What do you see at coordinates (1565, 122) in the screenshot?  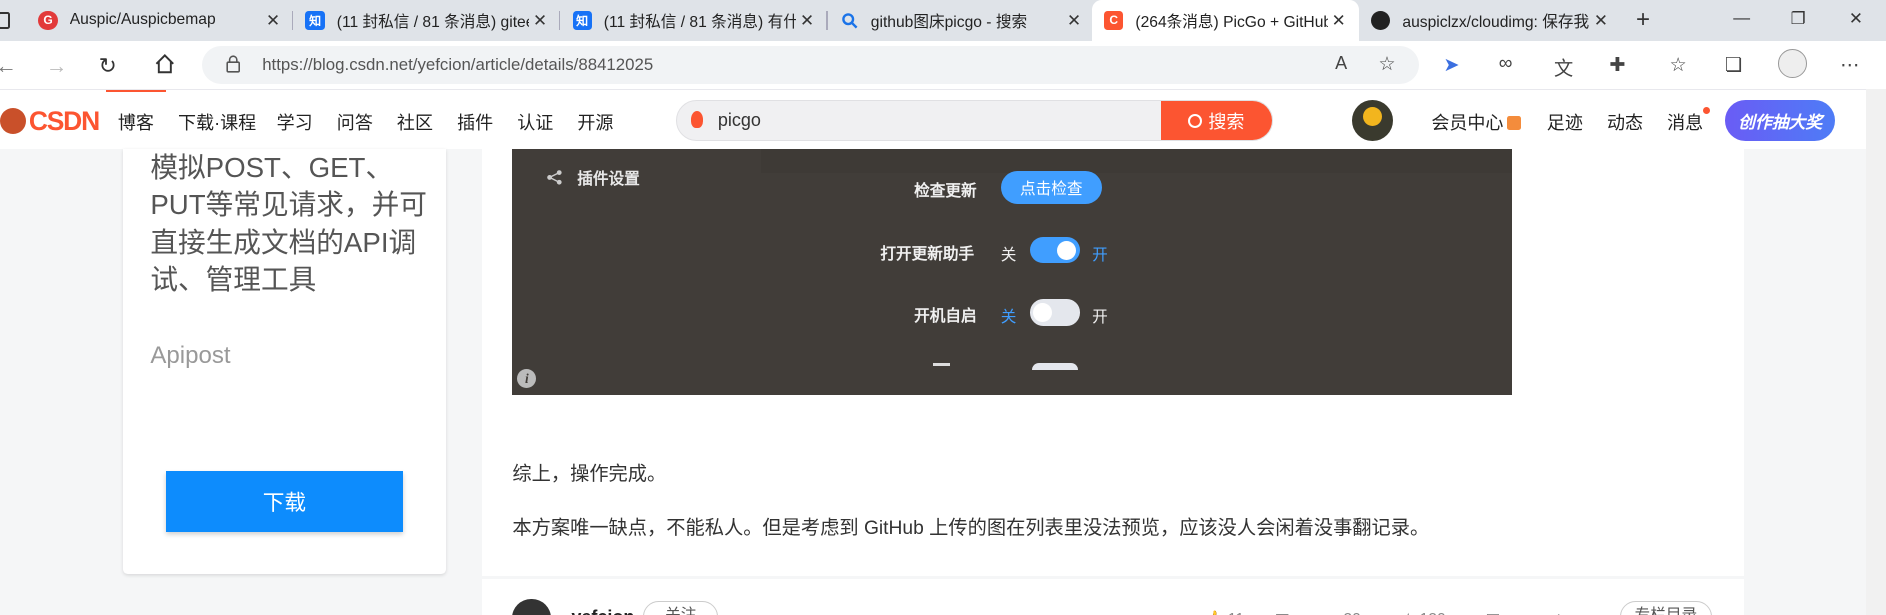 I see `footprint-link: 足迹` at bounding box center [1565, 122].